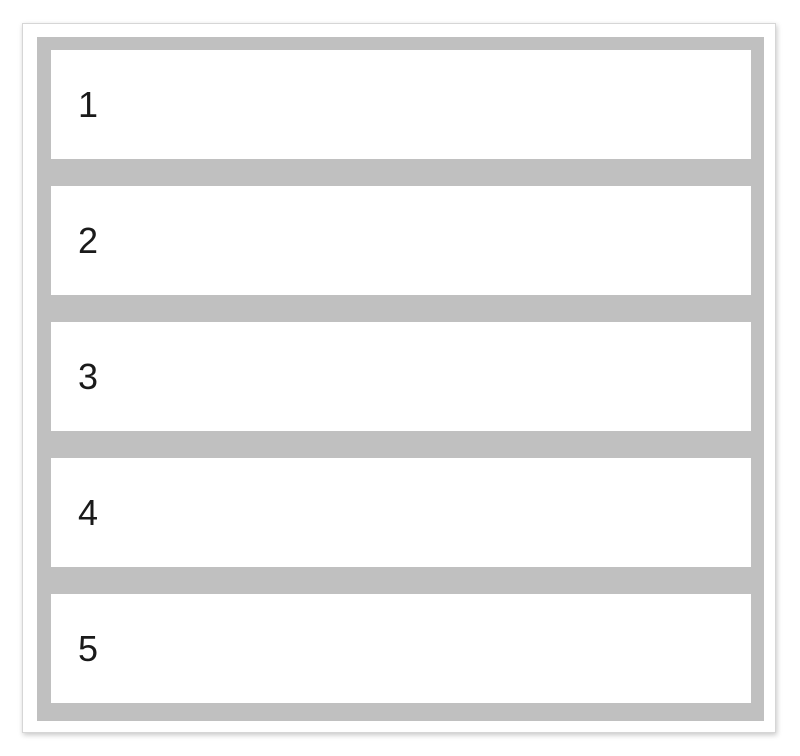 Image resolution: width=800 pixels, height=756 pixels. Describe the element at coordinates (401, 648) in the screenshot. I see `list-item: 5` at that location.